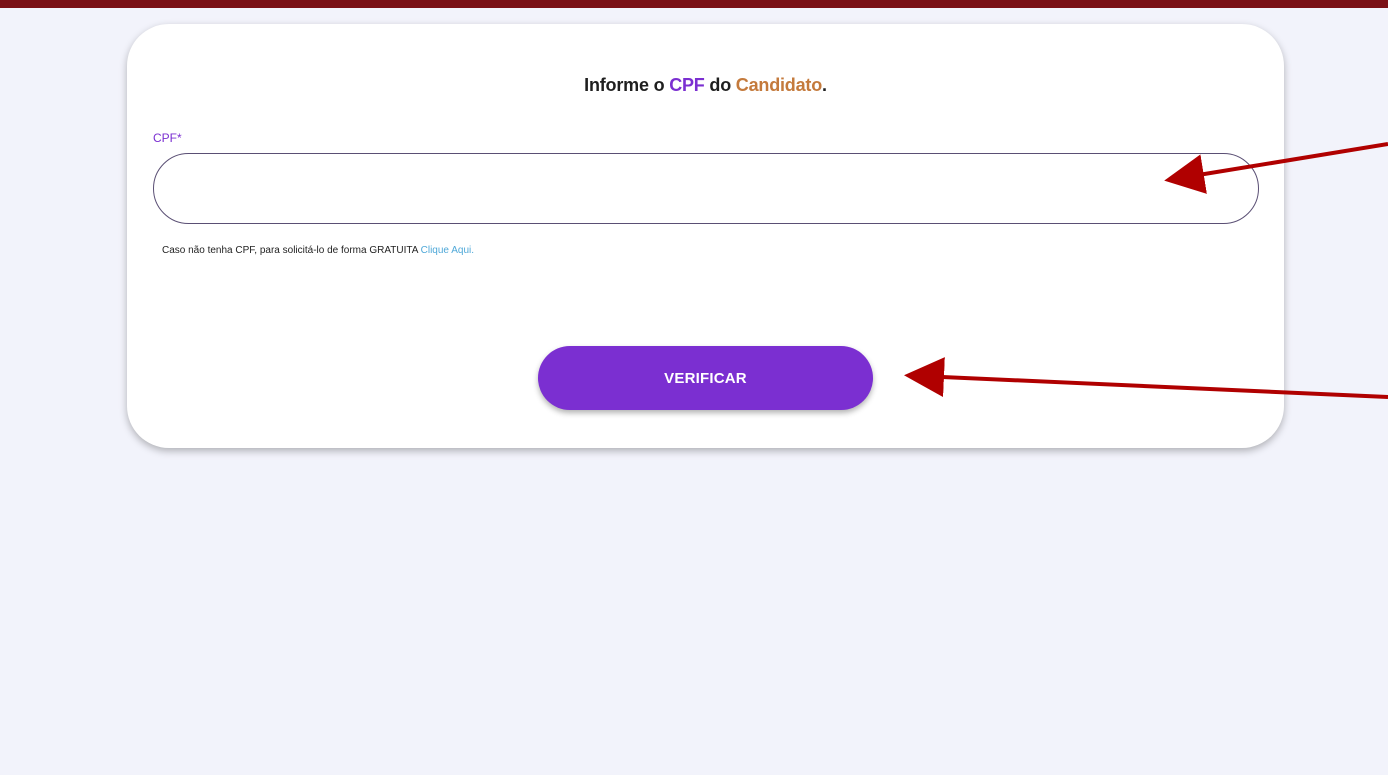 This screenshot has height=775, width=1388. Describe the element at coordinates (447, 250) in the screenshot. I see `request-cpf-link: Clique Aqui.` at that location.